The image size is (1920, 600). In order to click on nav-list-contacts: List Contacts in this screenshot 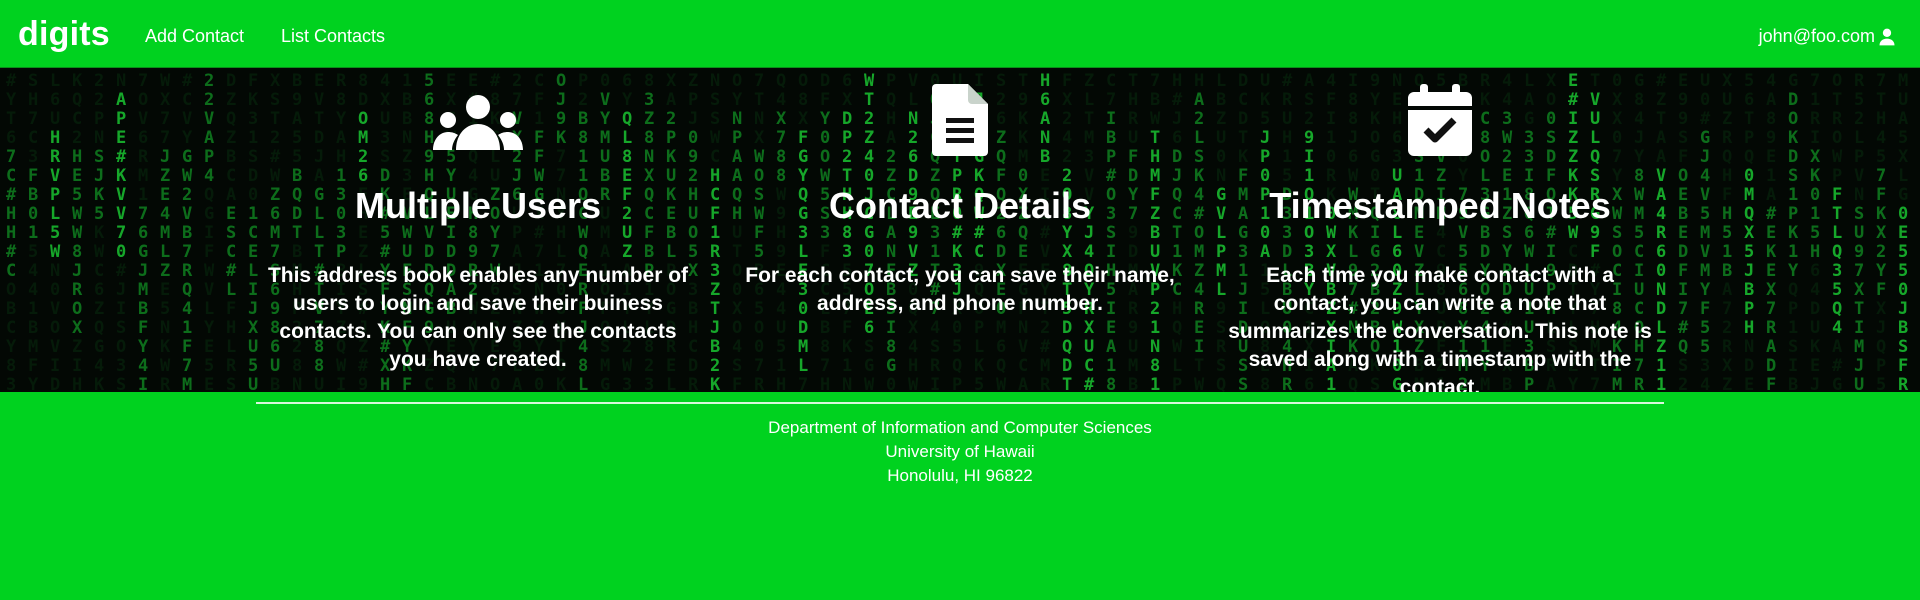, I will do `click(333, 36)`.